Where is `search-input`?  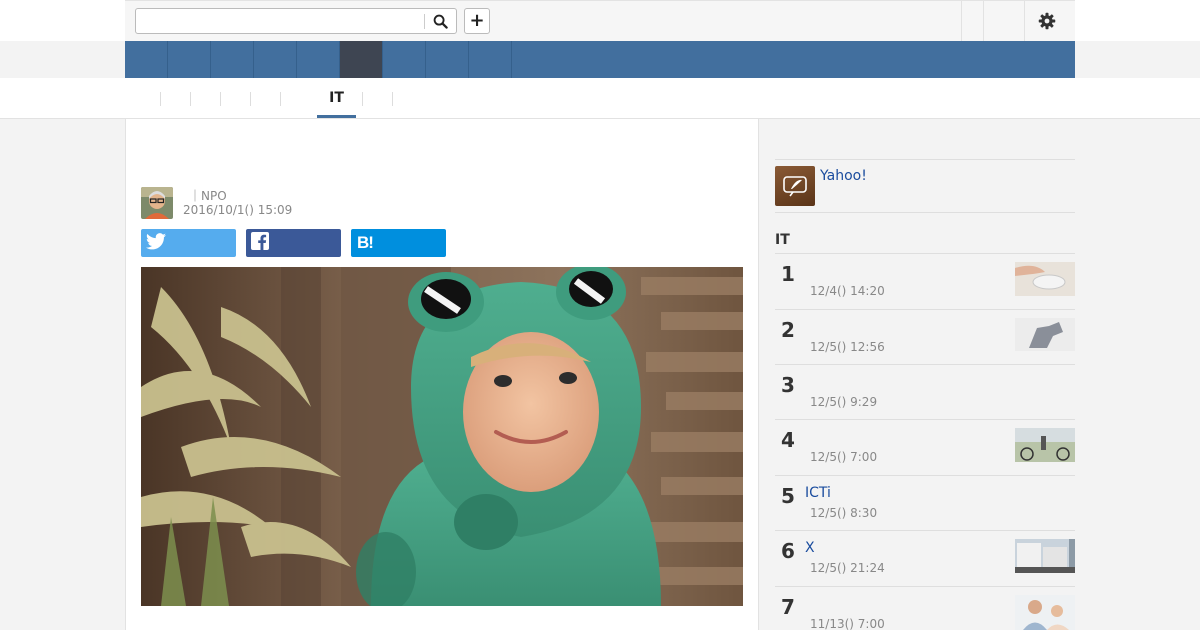
search-input is located at coordinates (280, 21).